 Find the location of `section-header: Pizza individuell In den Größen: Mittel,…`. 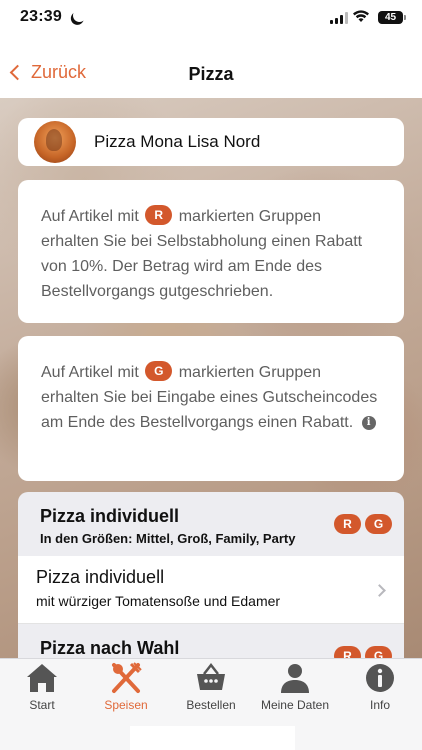

section-header: Pizza individuell In den Größen: Mittel,… is located at coordinates (211, 524).